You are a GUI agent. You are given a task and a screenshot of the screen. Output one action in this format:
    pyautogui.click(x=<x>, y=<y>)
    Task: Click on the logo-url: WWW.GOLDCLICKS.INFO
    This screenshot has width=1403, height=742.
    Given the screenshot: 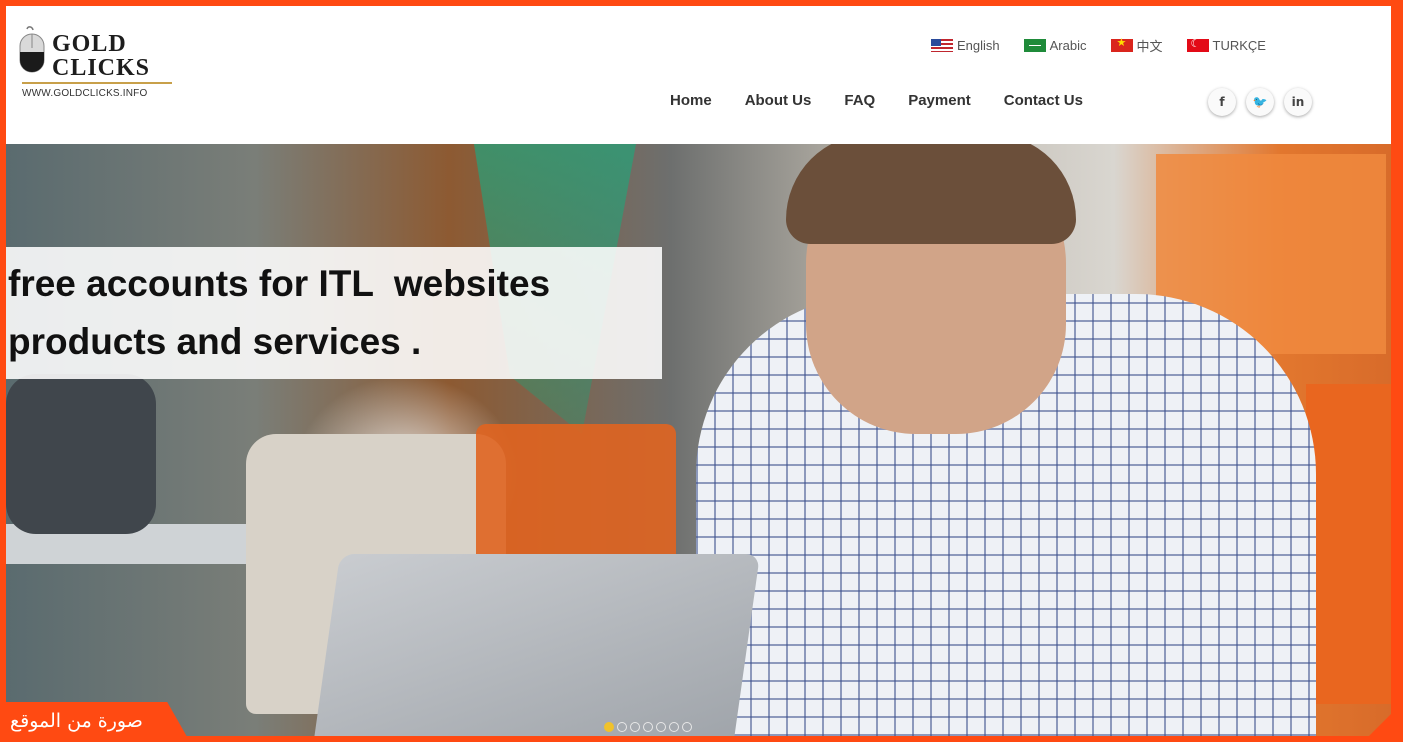 What is the action you would take?
    pyautogui.click(x=85, y=93)
    